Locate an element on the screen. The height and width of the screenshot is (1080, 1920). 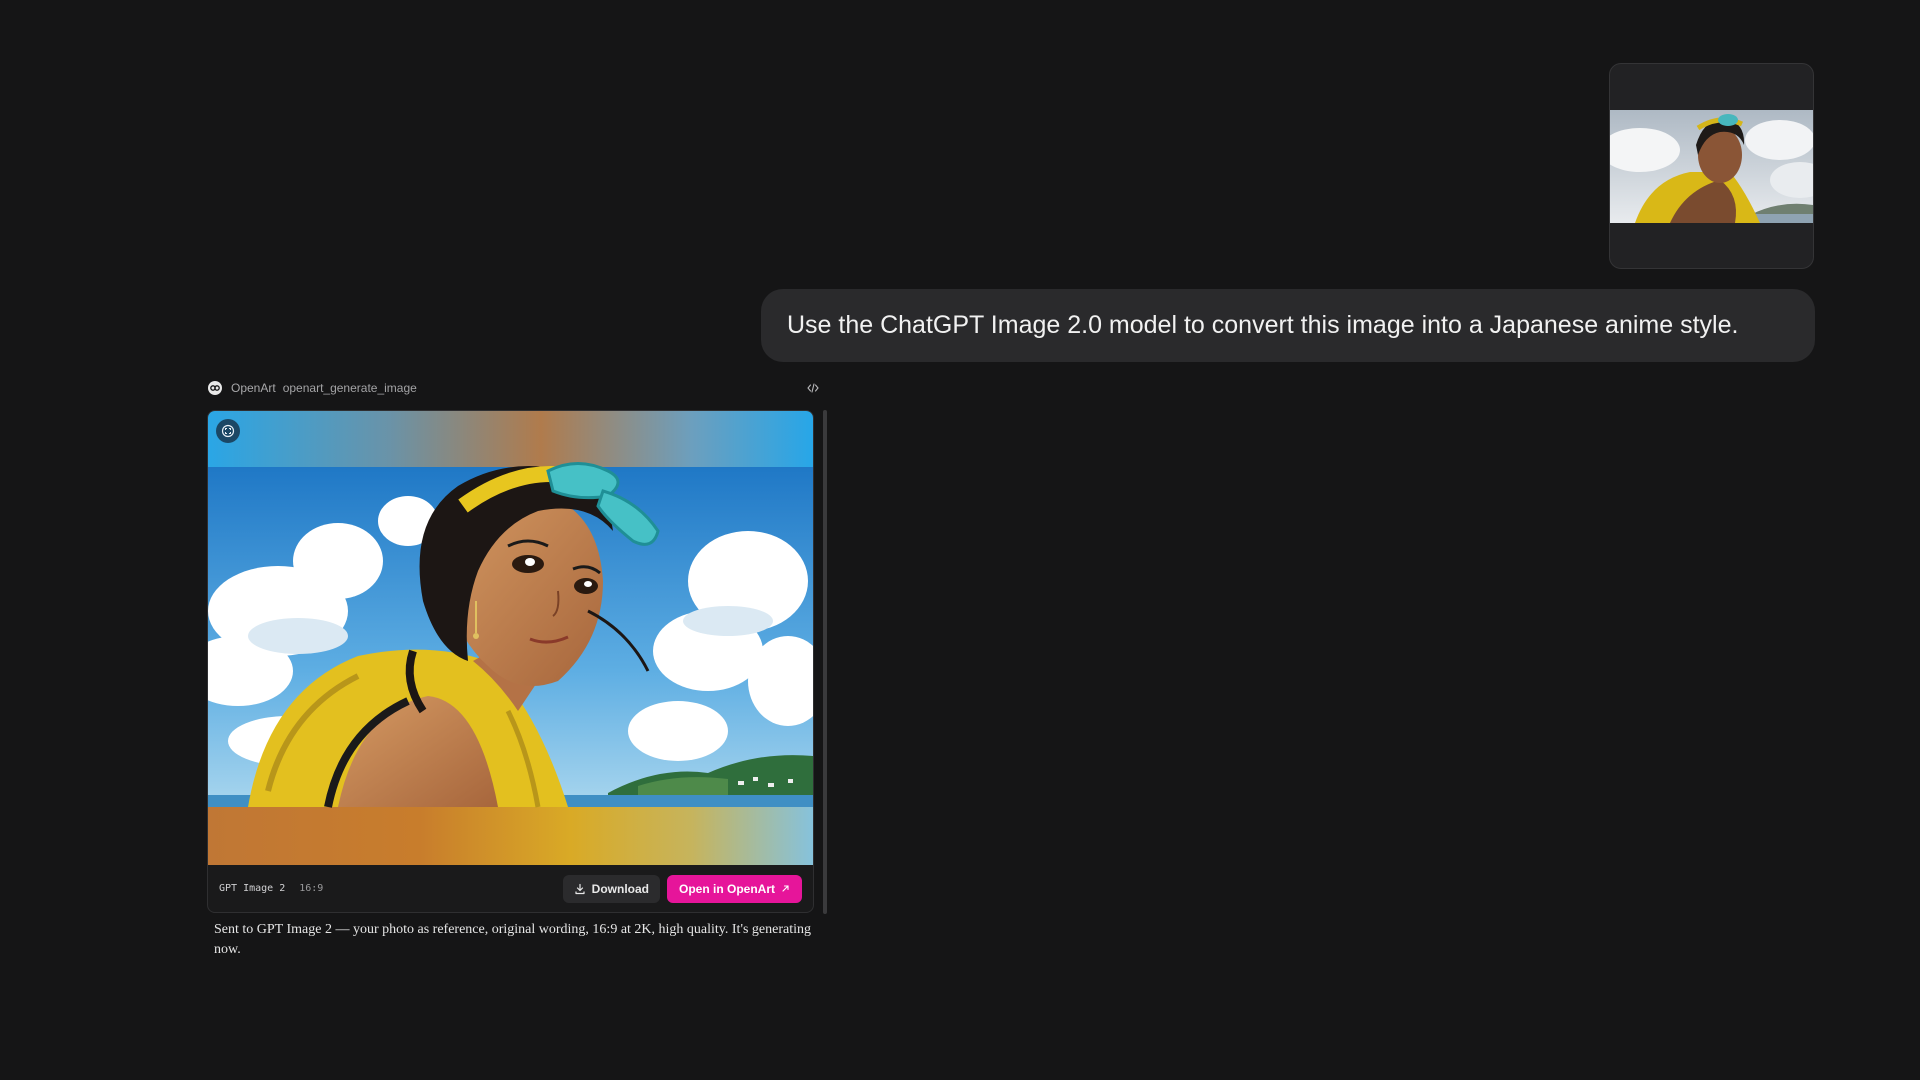
generated-image is located at coordinates (510, 638).